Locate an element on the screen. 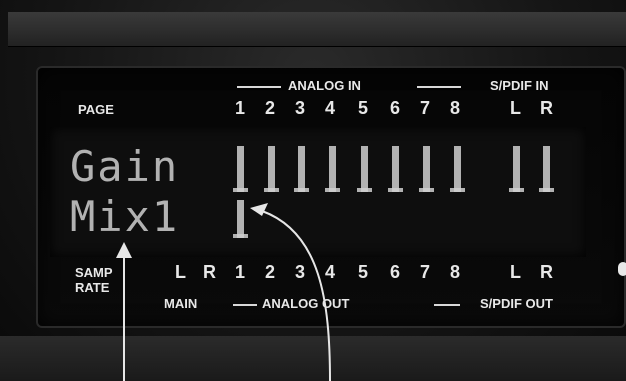 The image size is (626, 381). mix-callout-line is located at coordinates (296, 295).